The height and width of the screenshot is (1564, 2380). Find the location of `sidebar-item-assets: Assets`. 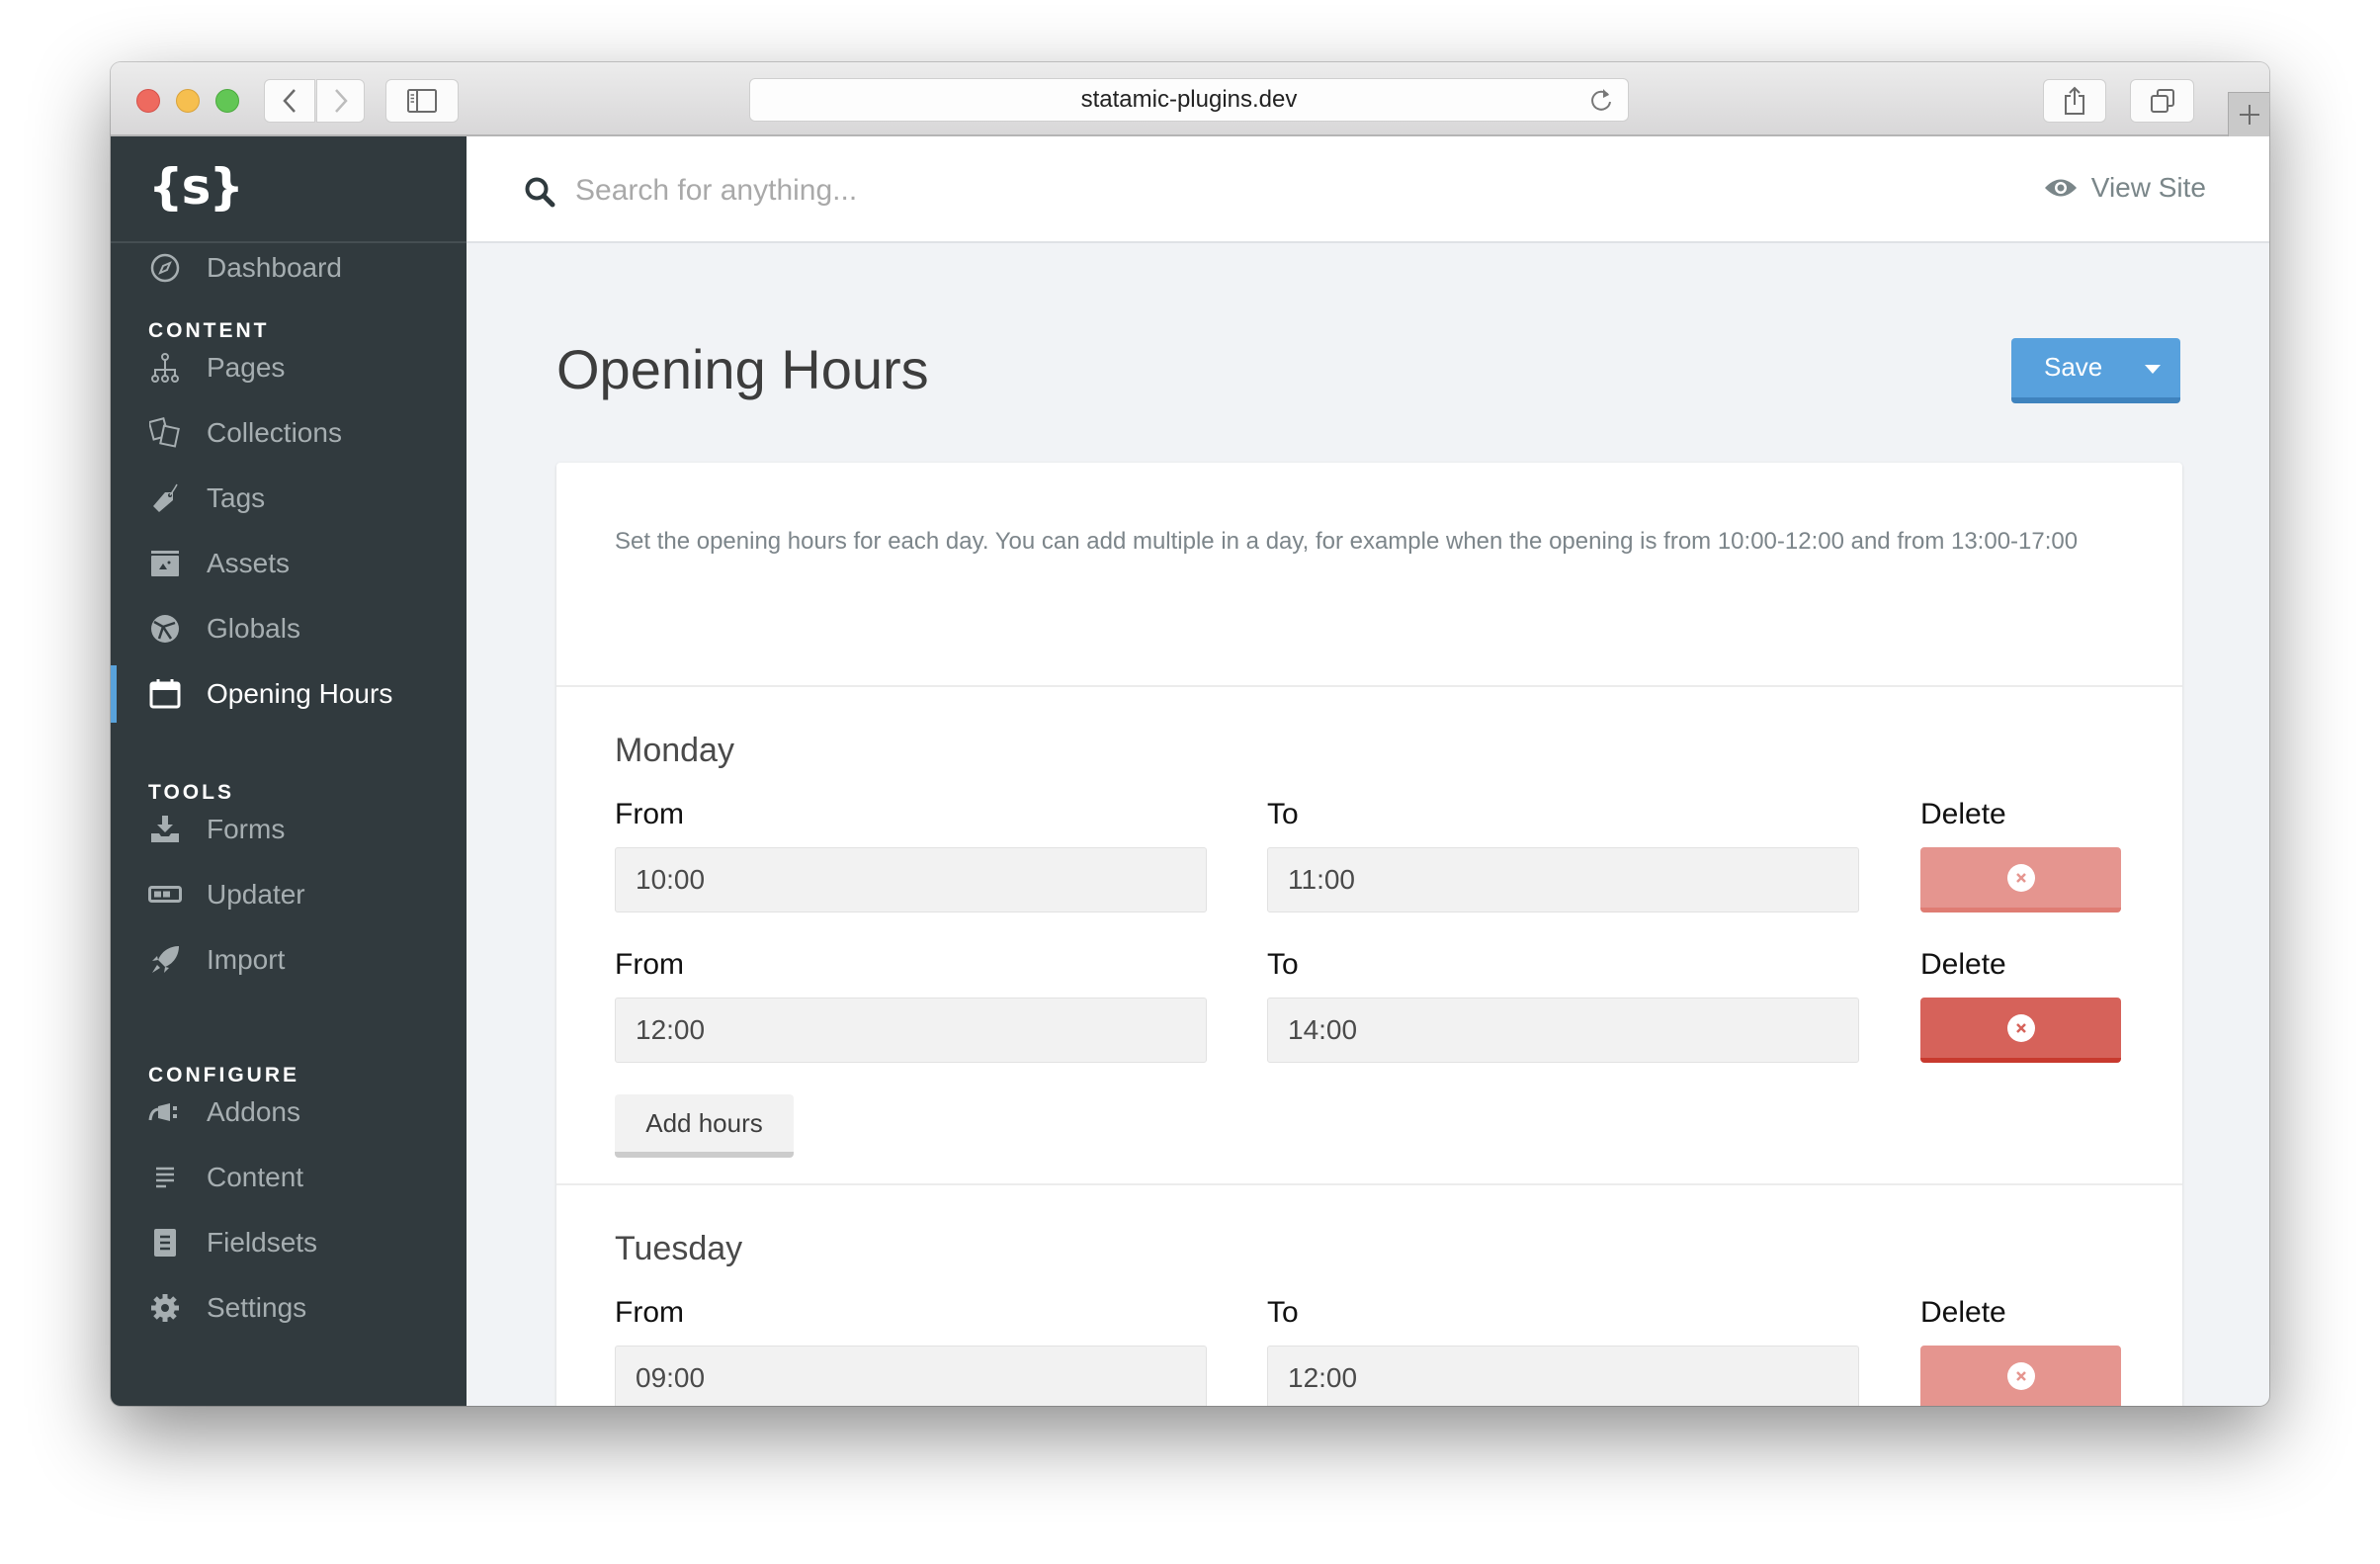

sidebar-item-assets: Assets is located at coordinates (289, 563).